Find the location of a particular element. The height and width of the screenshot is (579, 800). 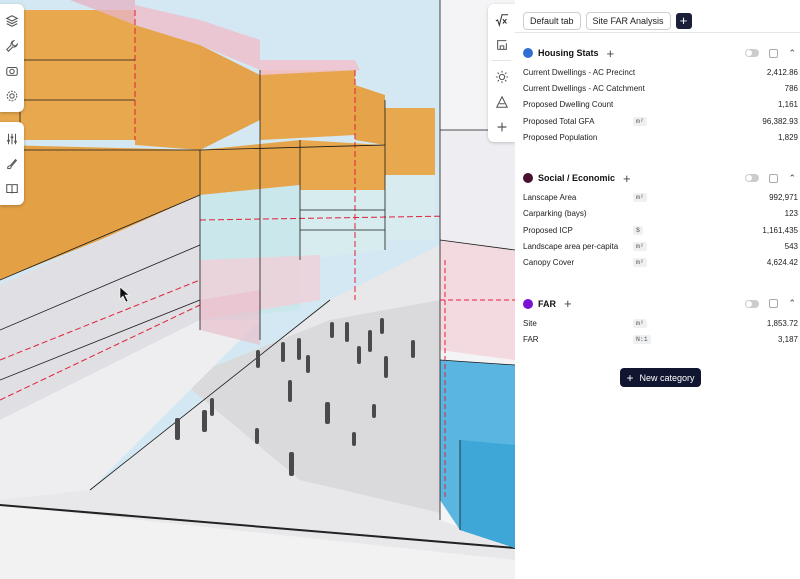

metric-value: 992,971 is located at coordinates (783, 198).